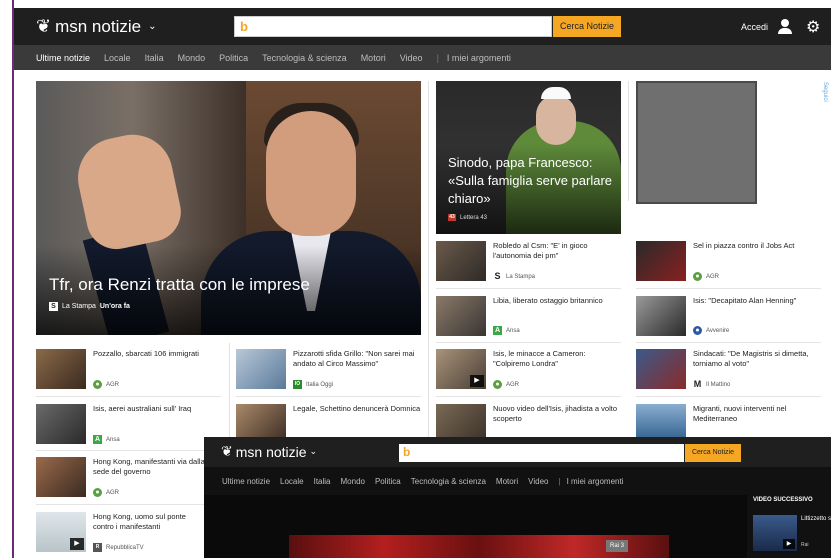  Describe the element at coordinates (113, 384) in the screenshot. I see `story-source-name: AGR` at that location.